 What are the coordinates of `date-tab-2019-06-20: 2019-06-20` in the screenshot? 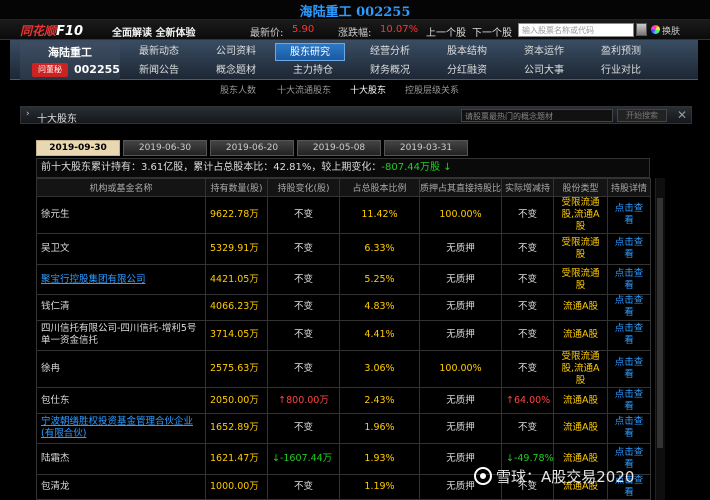 It's located at (252, 148).